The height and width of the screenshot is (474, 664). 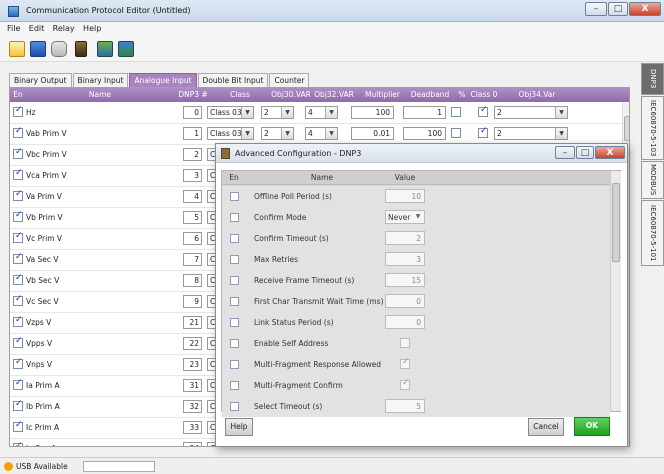 I want to click on dnp3-index-field: 6, so click(x=192, y=238).